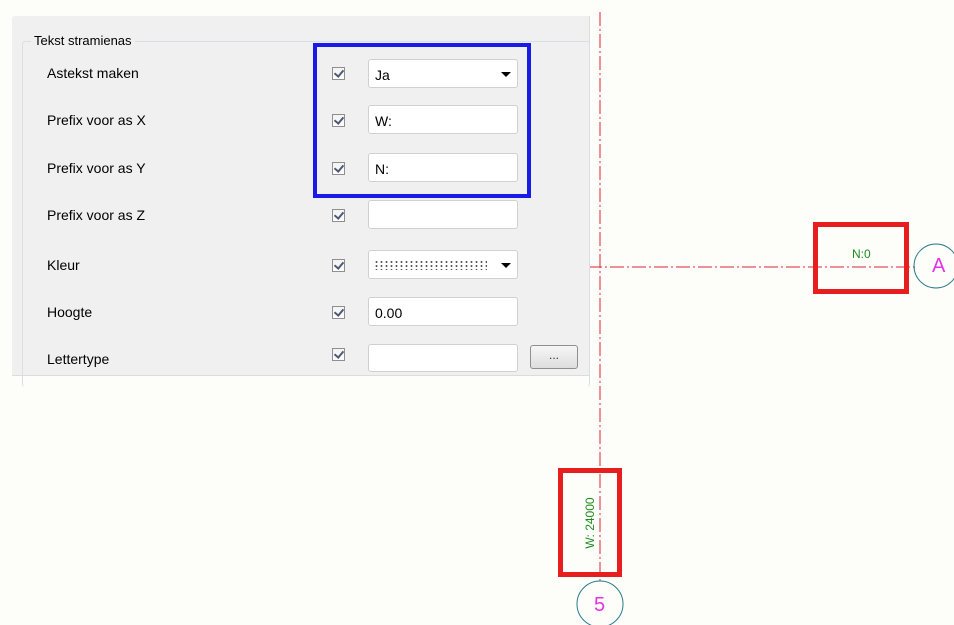 The height and width of the screenshot is (625, 954). Describe the element at coordinates (389, 313) in the screenshot. I see `hoogte-value: 0.00` at that location.